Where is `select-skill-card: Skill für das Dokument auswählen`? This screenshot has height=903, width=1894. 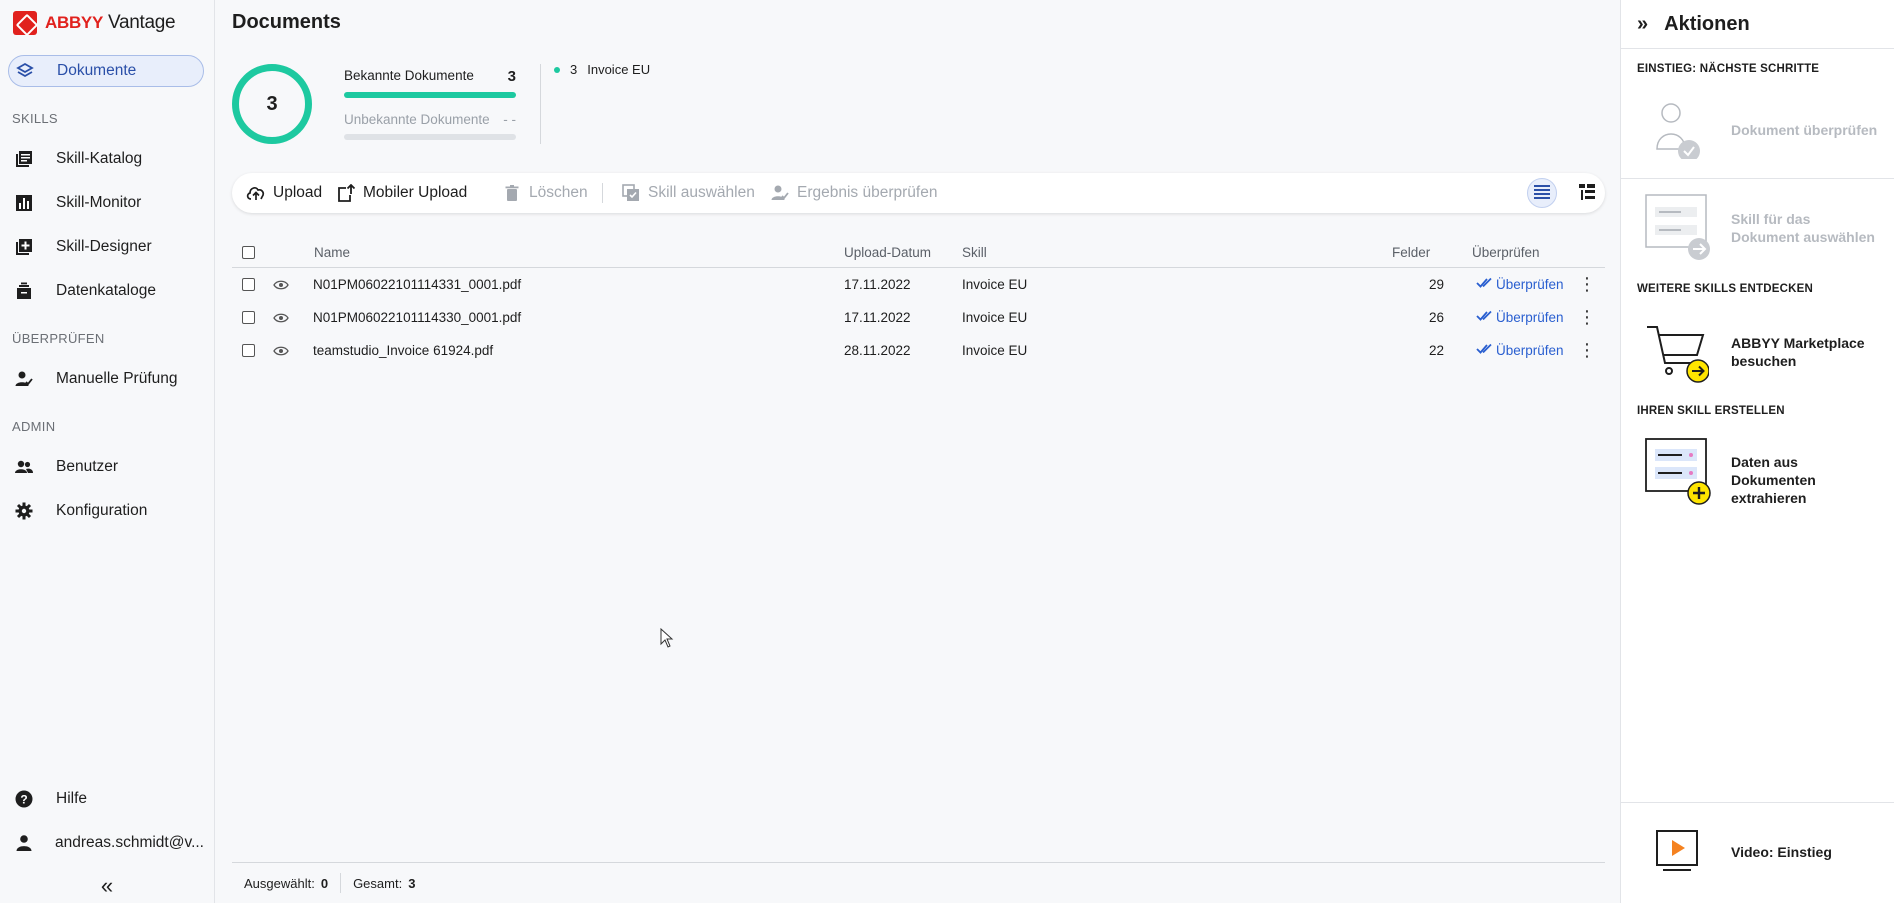 select-skill-card: Skill für das Dokument auswählen is located at coordinates (1757, 228).